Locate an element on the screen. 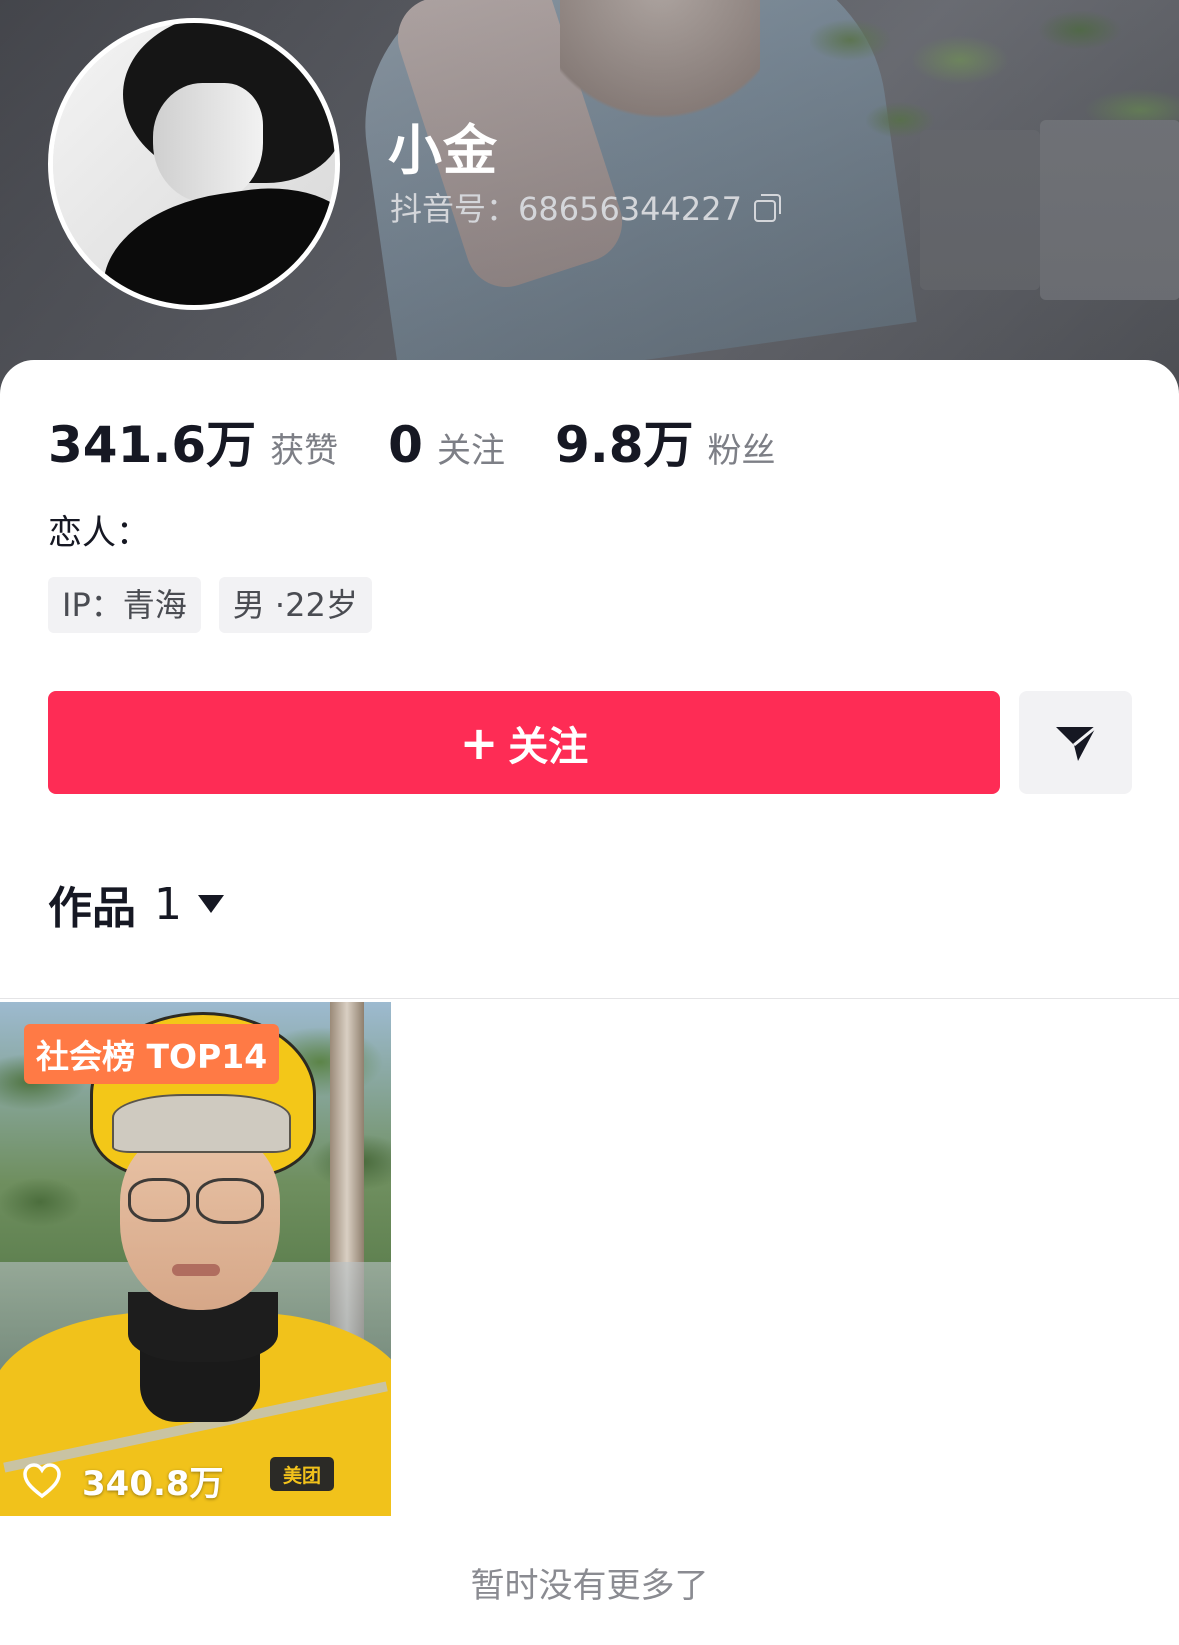 The height and width of the screenshot is (1645, 1179). works-label: 作品 is located at coordinates (92, 908).